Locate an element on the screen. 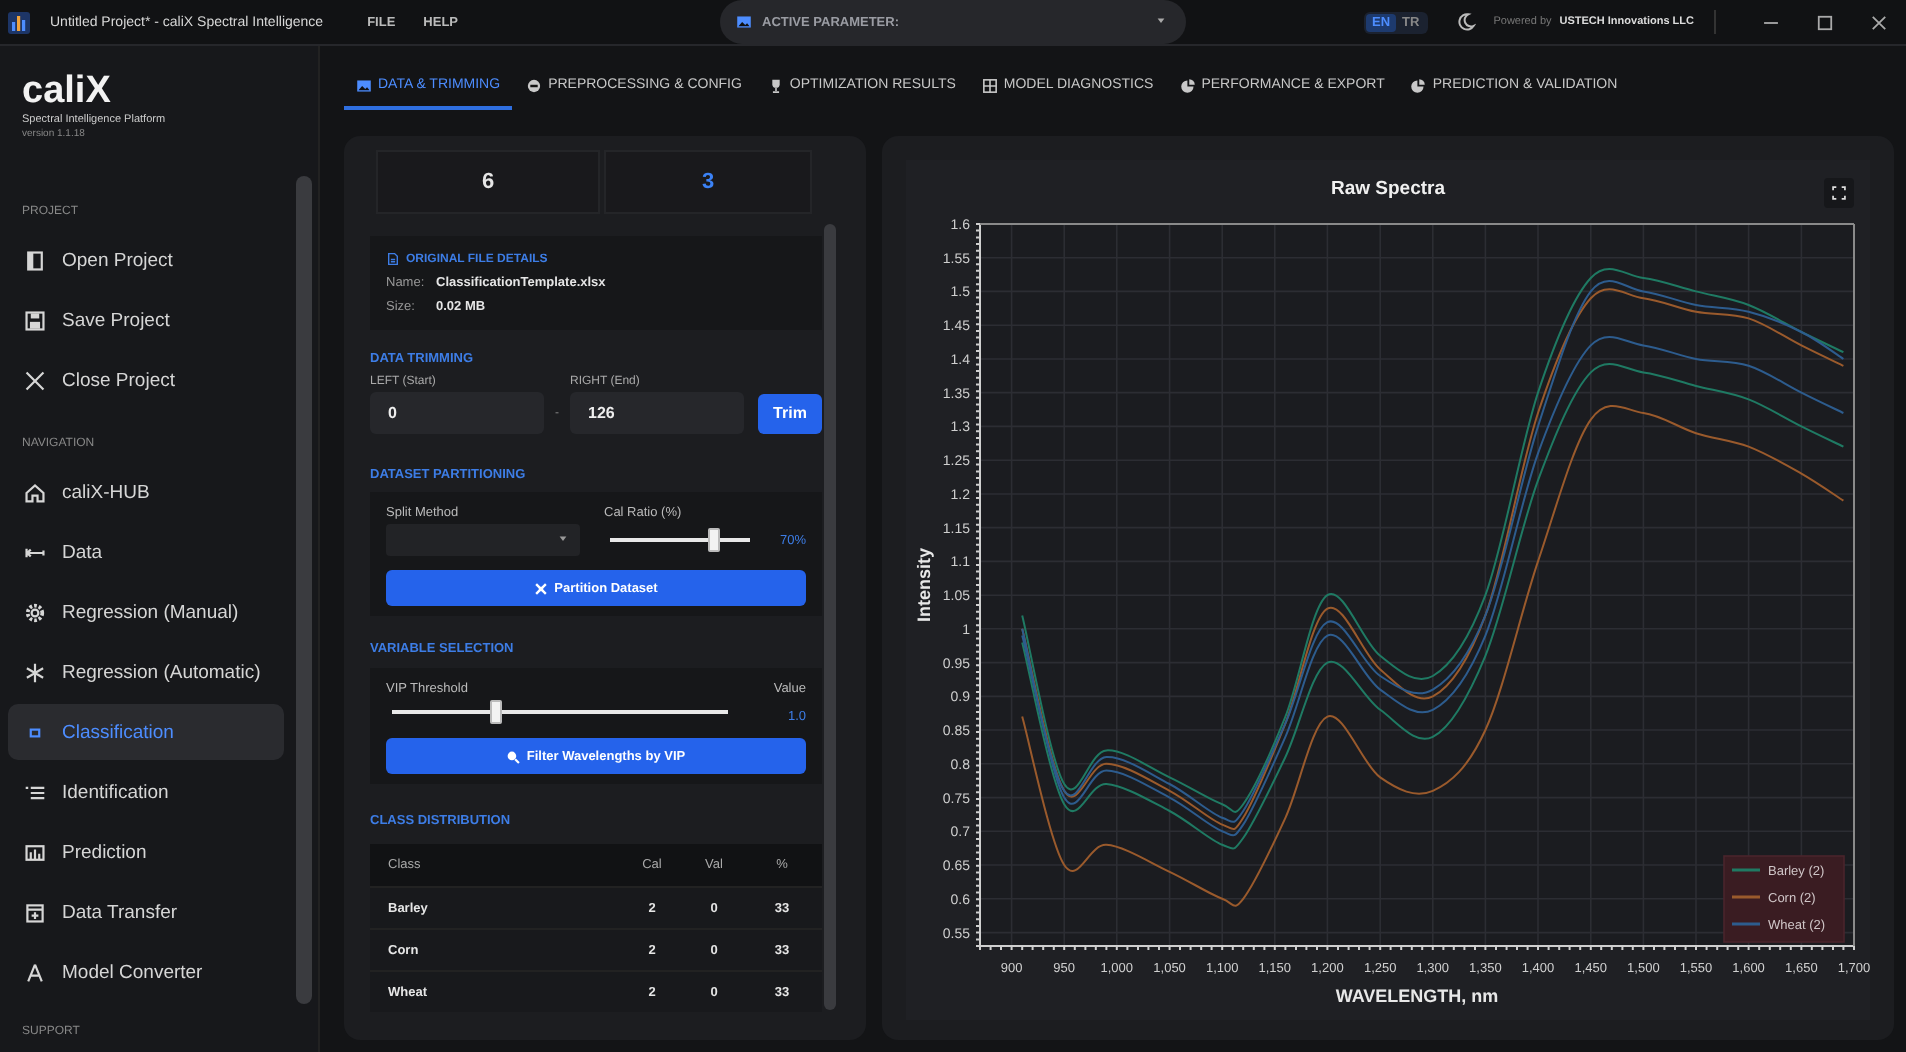 The image size is (1906, 1052). chart-title: Raw Spectra is located at coordinates (1388, 187).